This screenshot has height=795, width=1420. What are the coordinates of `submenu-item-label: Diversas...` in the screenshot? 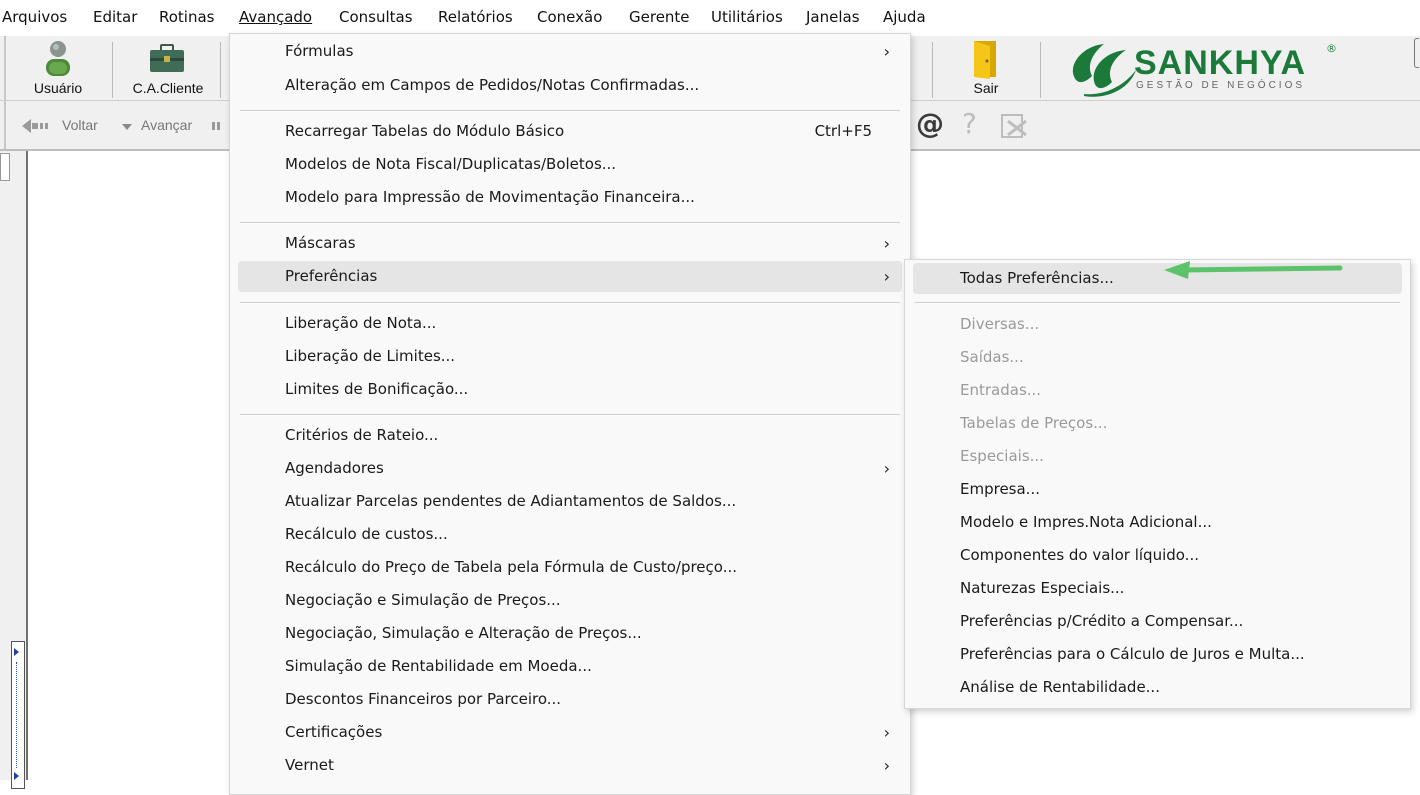 It's located at (1000, 324).